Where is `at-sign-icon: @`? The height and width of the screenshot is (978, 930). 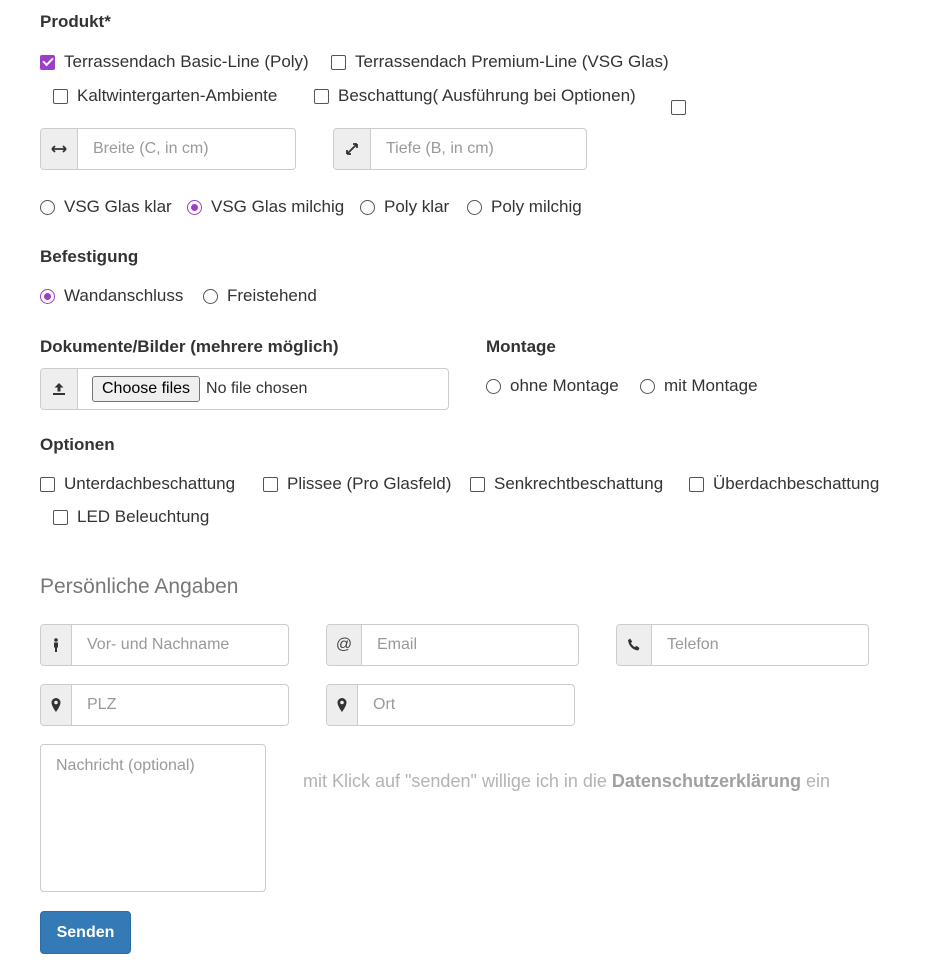
at-sign-icon: @ is located at coordinates (344, 645).